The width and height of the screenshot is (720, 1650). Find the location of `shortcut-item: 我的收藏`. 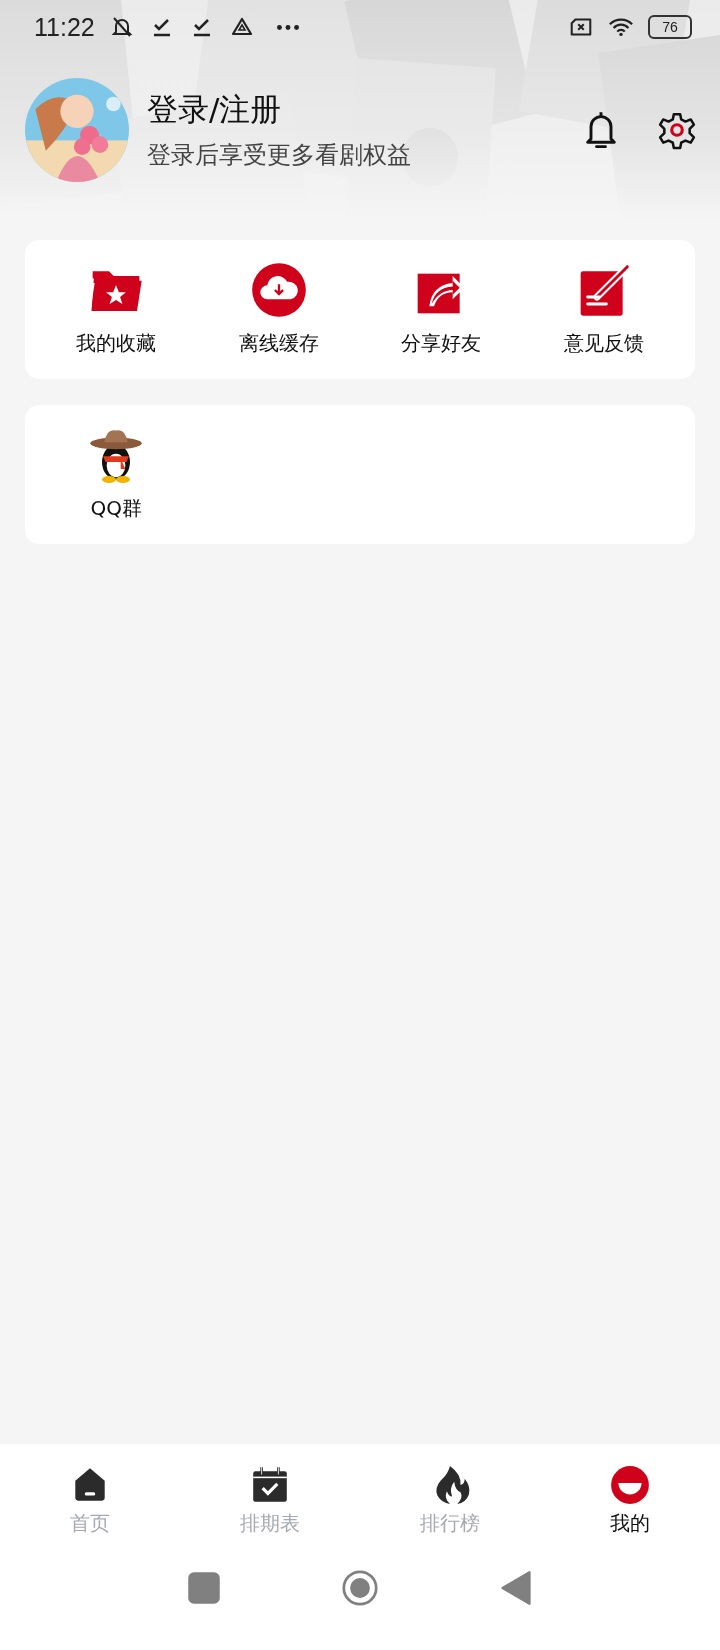

shortcut-item: 我的收藏 is located at coordinates (116, 309).